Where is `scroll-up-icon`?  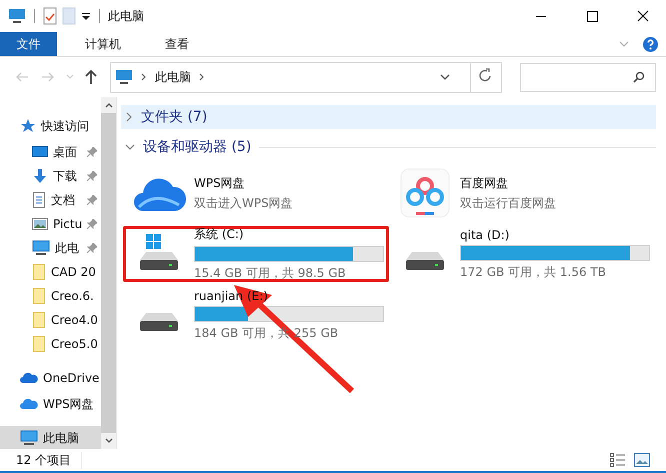
scroll-up-icon is located at coordinates (108, 105).